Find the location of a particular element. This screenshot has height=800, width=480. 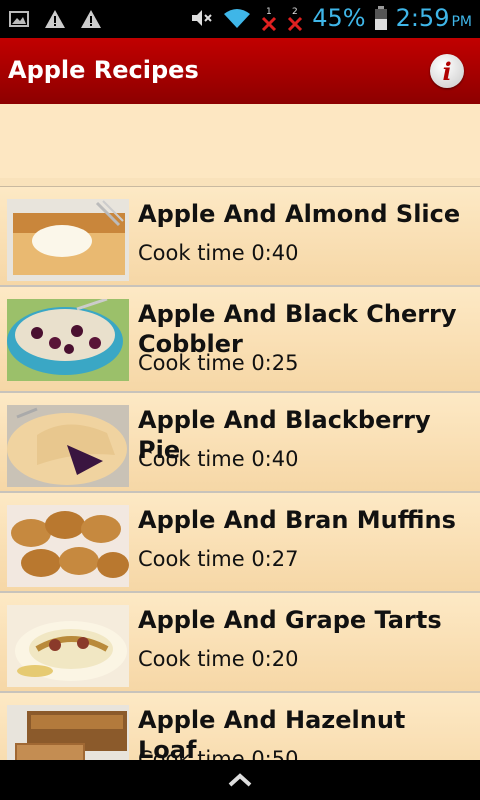

wifi-icon is located at coordinates (237, 18).